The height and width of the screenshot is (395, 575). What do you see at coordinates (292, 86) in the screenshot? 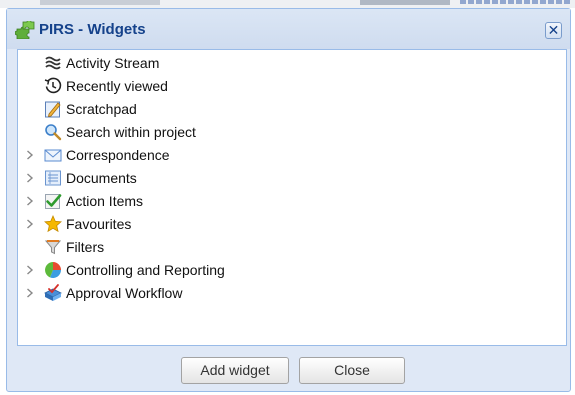
I see `tree-item-recently-viewed: Recently viewed` at bounding box center [292, 86].